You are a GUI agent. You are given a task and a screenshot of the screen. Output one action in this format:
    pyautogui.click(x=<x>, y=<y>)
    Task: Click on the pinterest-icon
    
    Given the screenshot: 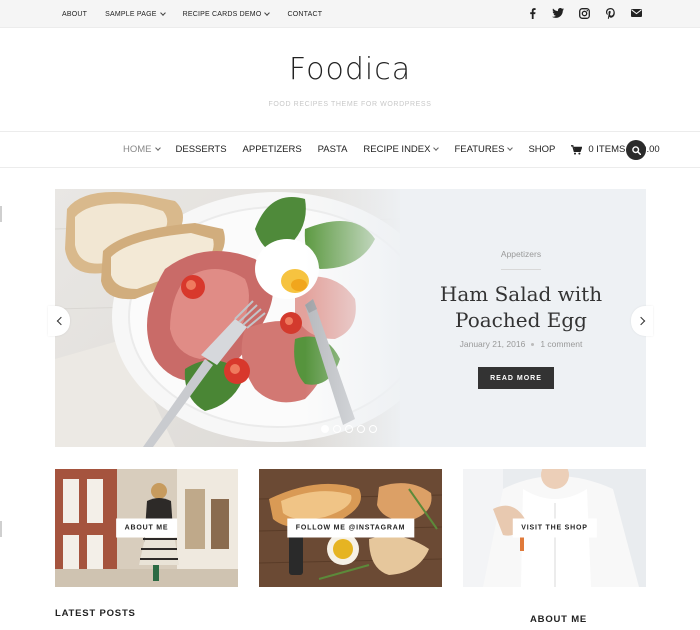 What is the action you would take?
    pyautogui.click(x=610, y=13)
    